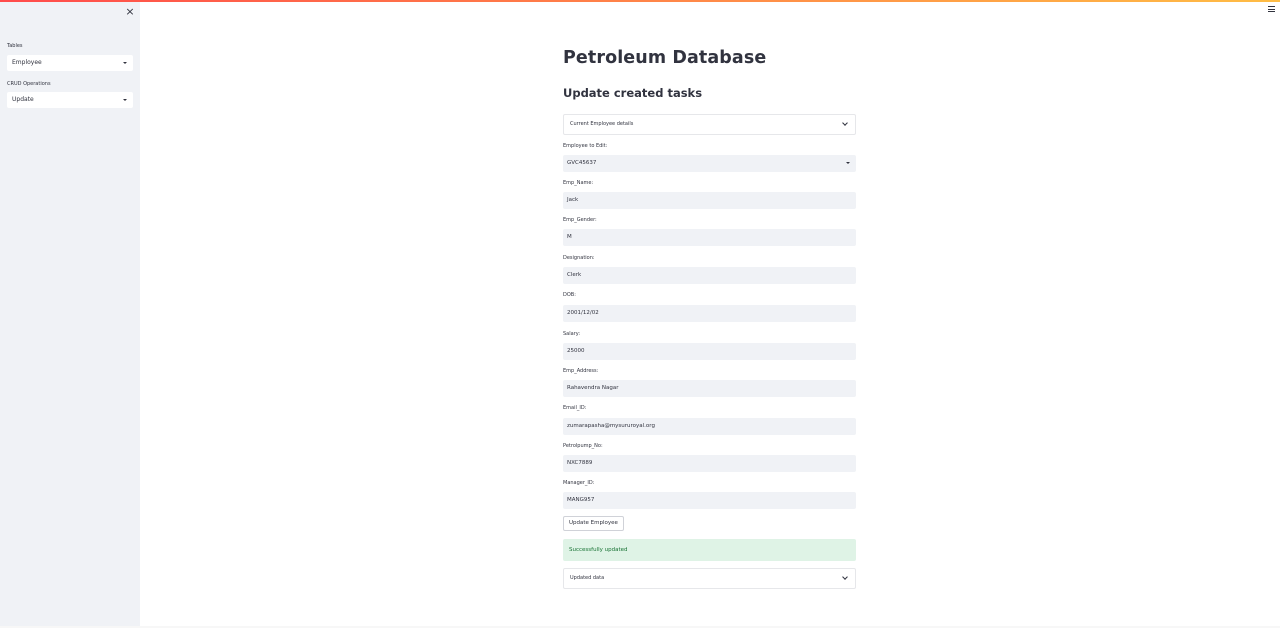 The height and width of the screenshot is (628, 1280). Describe the element at coordinates (1271, 9) in the screenshot. I see `hamburger-menu-icon` at that location.